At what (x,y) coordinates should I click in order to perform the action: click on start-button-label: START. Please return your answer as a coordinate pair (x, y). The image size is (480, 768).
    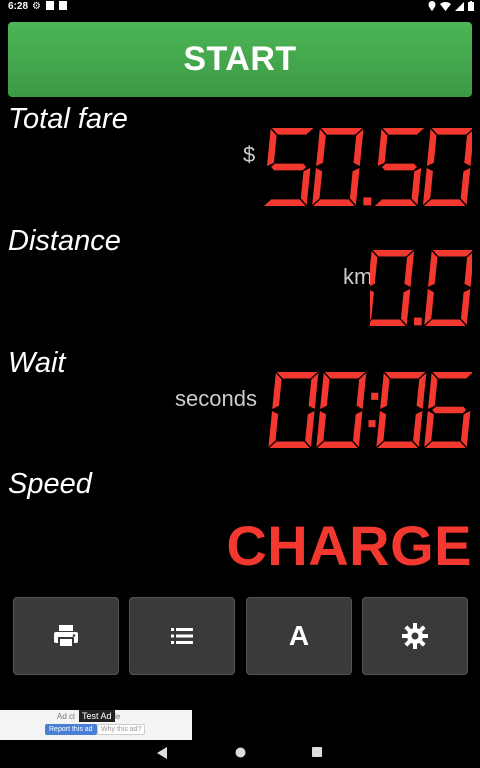
    Looking at the image, I should click on (240, 59).